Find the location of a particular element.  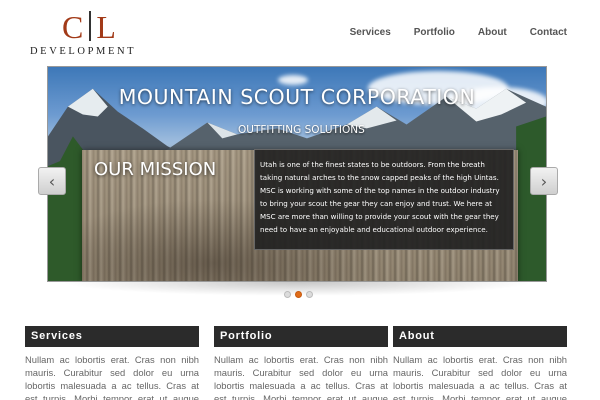

nav-services: Services is located at coordinates (370, 32).